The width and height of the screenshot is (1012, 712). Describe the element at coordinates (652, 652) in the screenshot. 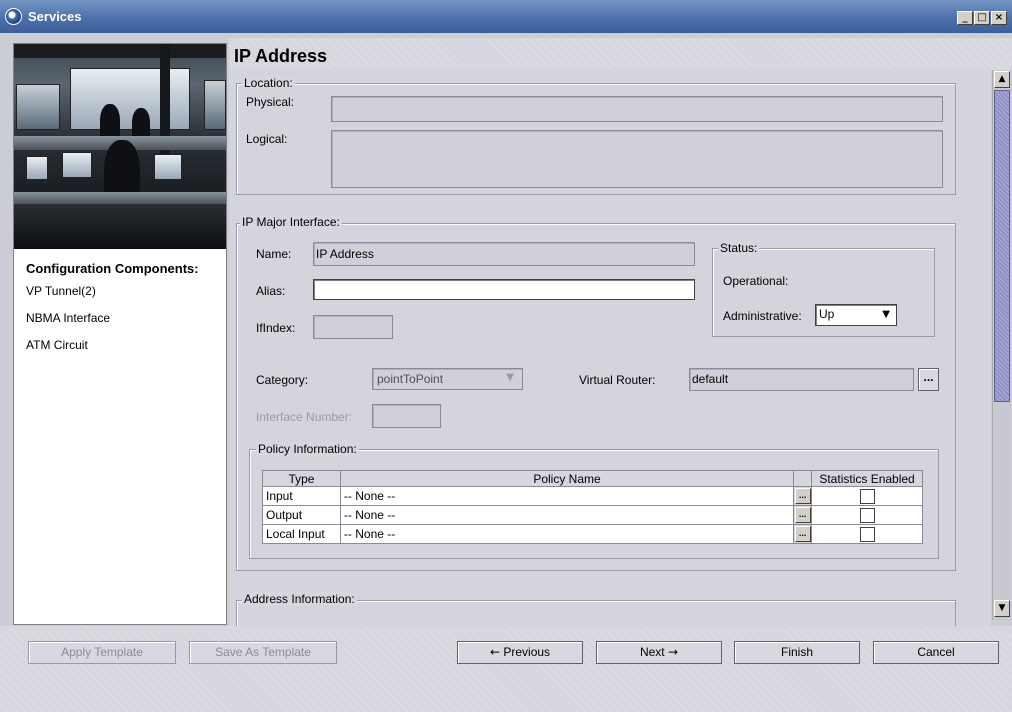

I see `next-label: Next` at that location.